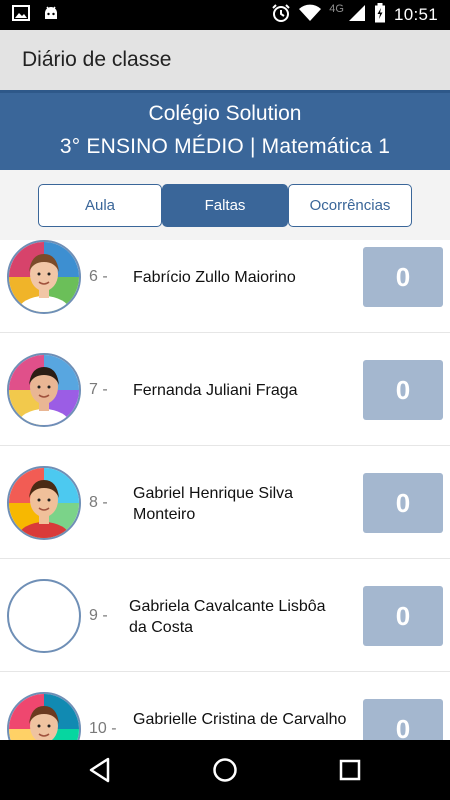  What do you see at coordinates (415, 14) in the screenshot?
I see `status-time: 10:51` at bounding box center [415, 14].